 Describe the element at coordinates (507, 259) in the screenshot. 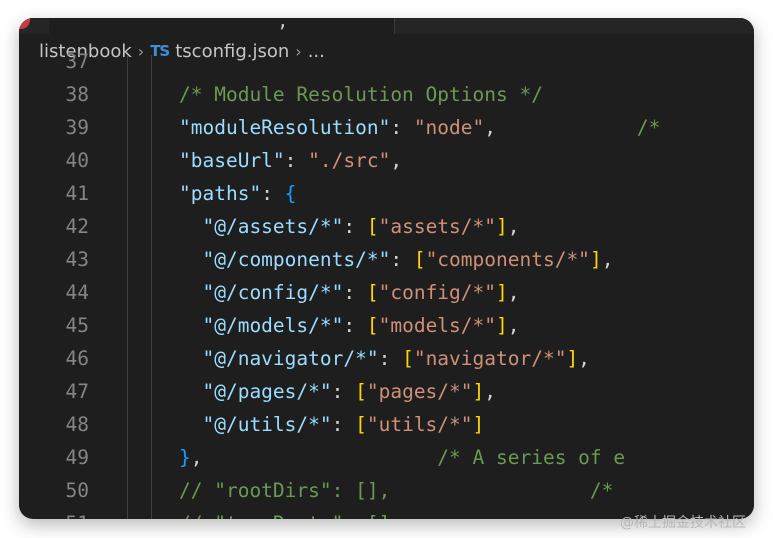

I see `code-token: "components/*"` at that location.